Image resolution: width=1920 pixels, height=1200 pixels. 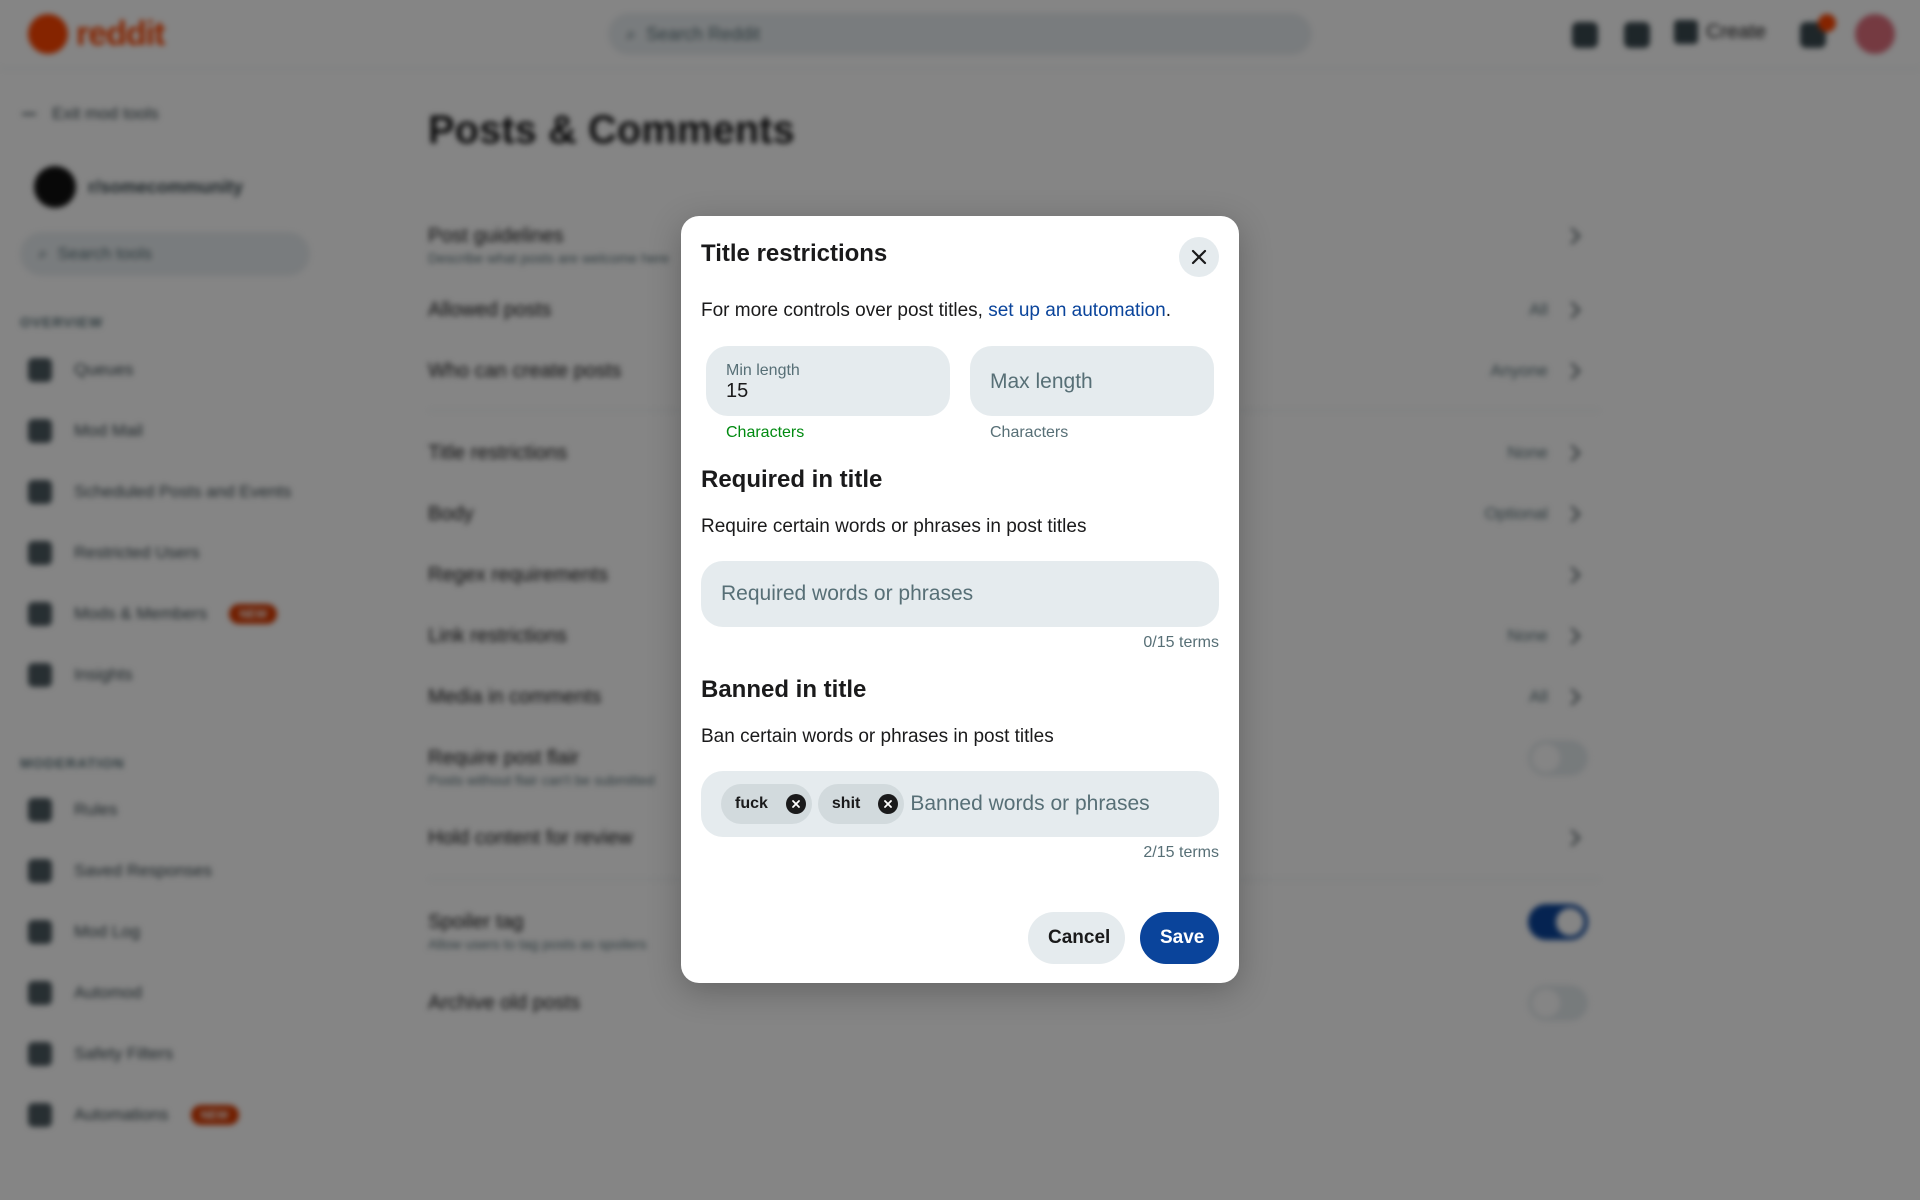 What do you see at coordinates (970, 594) in the screenshot?
I see `required-terms-input` at bounding box center [970, 594].